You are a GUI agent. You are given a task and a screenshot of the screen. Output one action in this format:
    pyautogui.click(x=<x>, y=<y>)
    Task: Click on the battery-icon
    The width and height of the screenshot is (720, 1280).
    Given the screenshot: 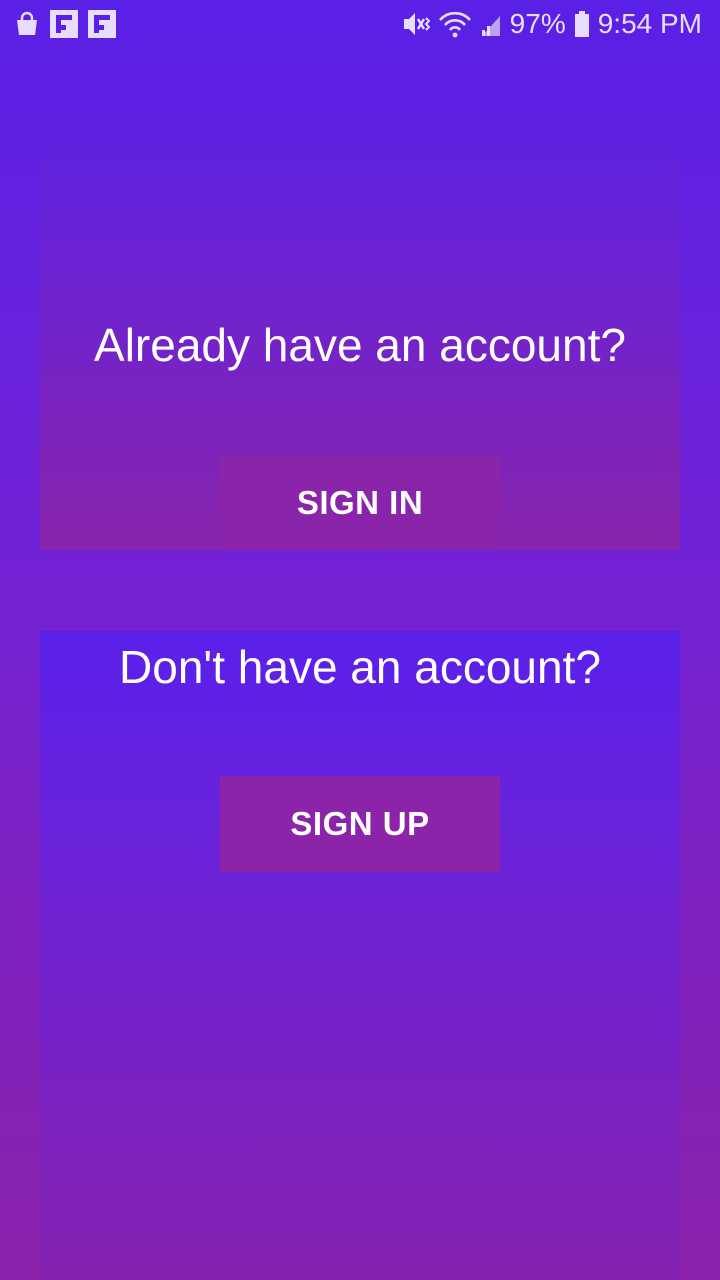 What is the action you would take?
    pyautogui.click(x=582, y=24)
    